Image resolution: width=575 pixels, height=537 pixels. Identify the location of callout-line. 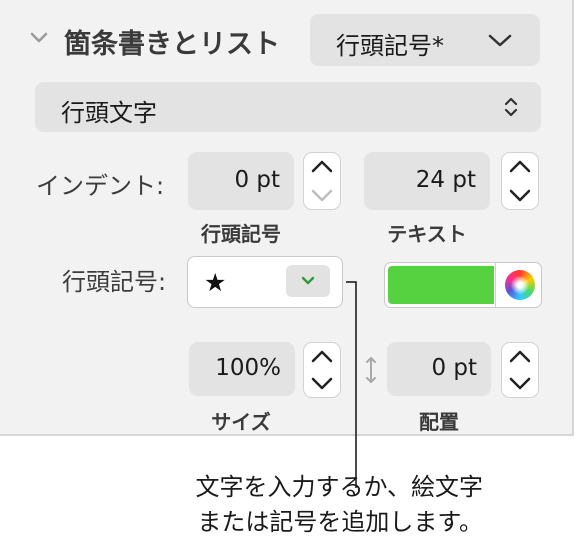
(351, 384).